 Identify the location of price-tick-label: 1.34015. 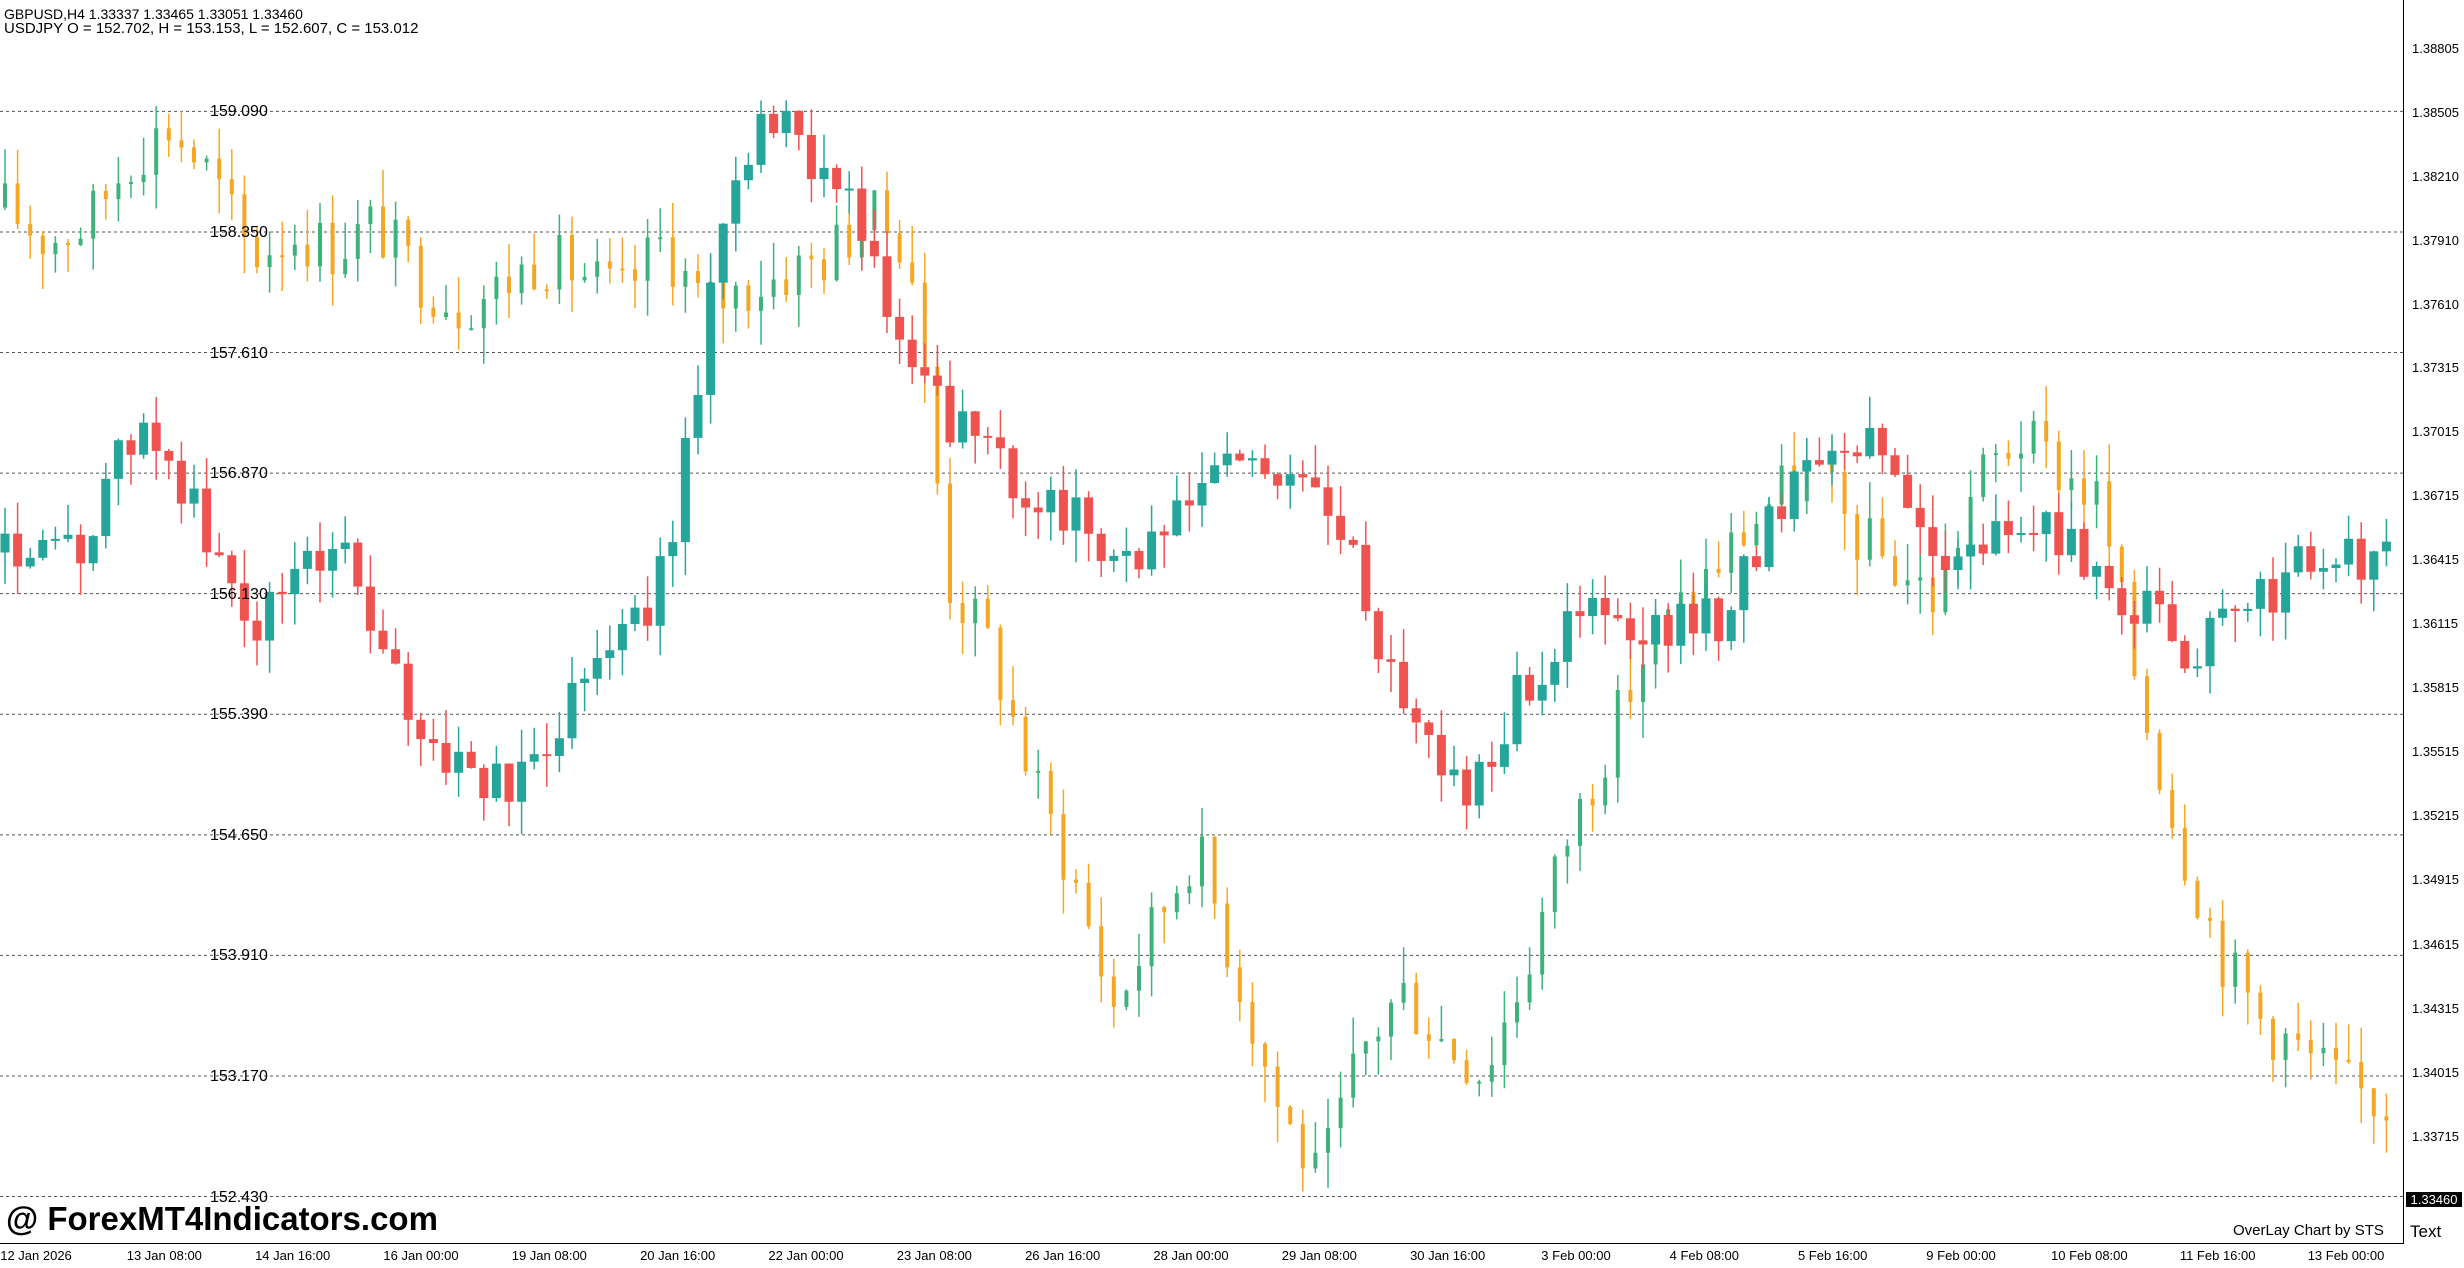
(2435, 1072).